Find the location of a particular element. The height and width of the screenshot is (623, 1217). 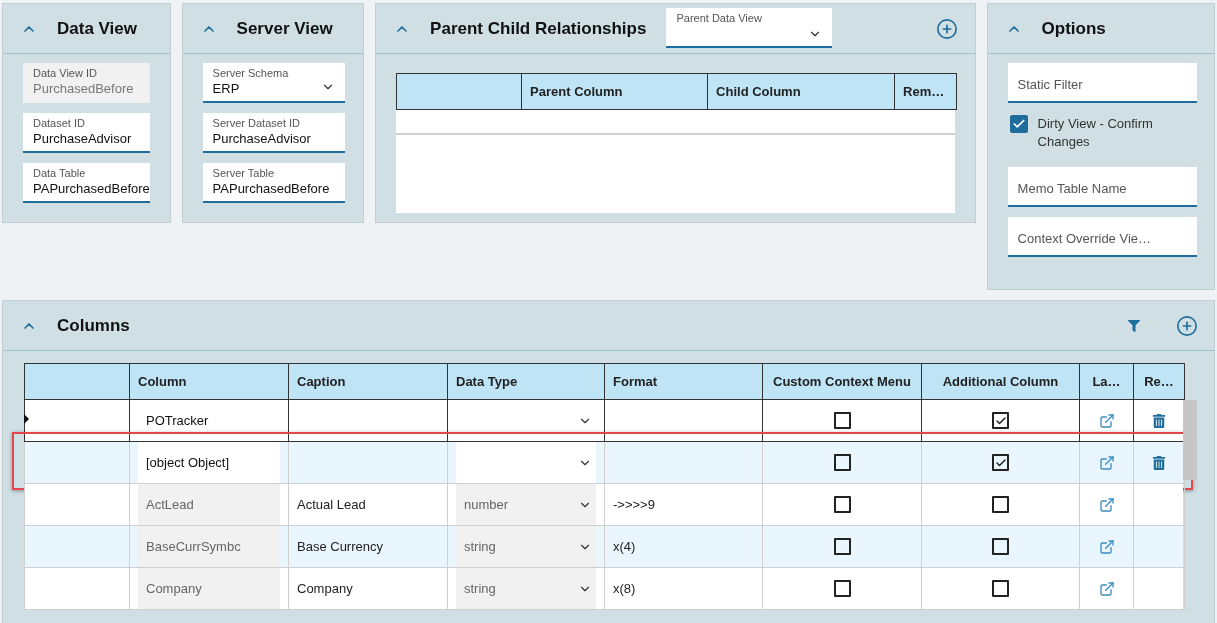

panel-title: Data View is located at coordinates (97, 28).